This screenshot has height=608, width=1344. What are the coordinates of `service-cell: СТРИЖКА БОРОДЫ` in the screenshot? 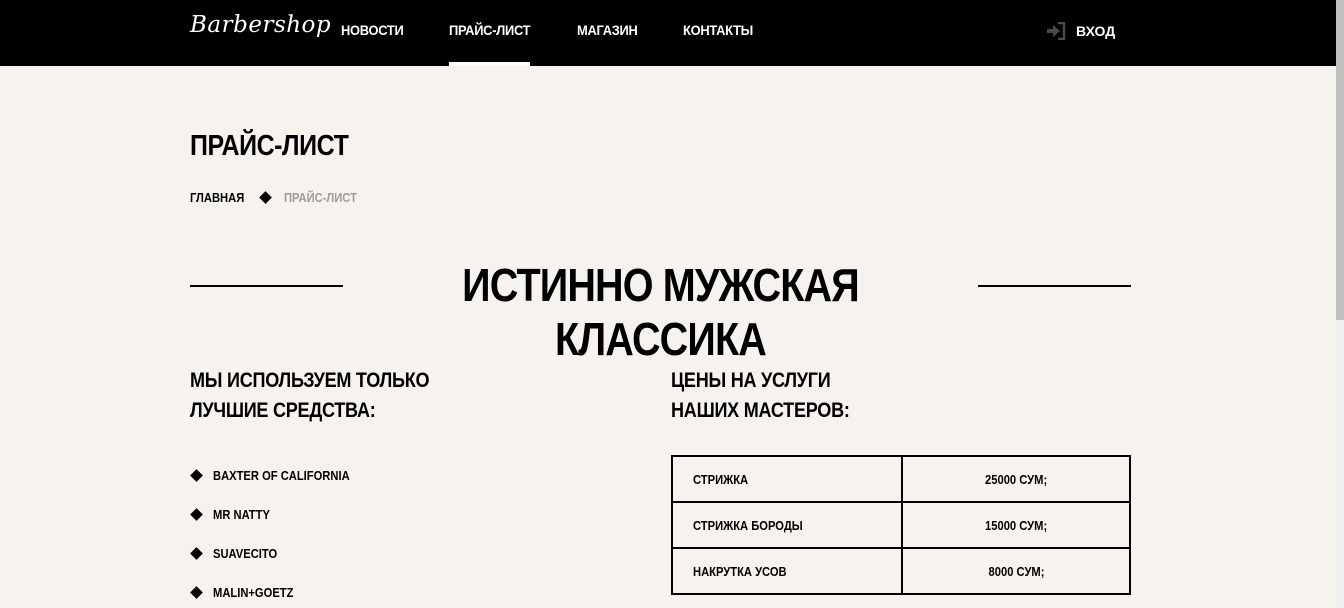 It's located at (787, 525).